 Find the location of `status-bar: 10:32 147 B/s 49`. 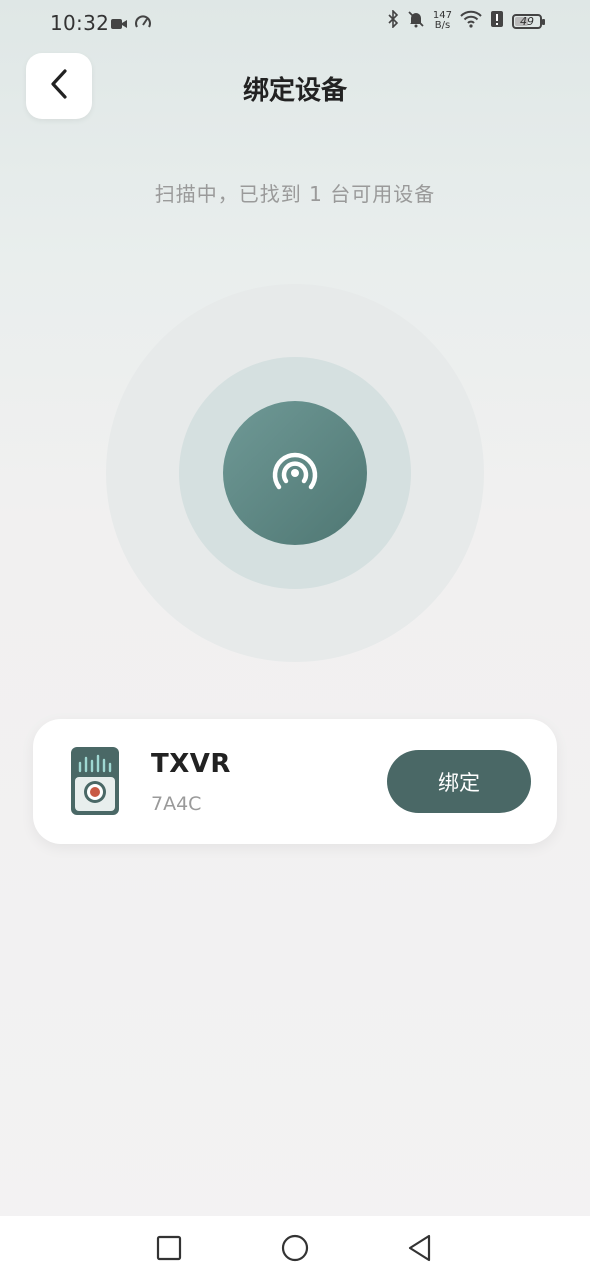

status-bar: 10:32 147 B/s 49 is located at coordinates (295, 23).